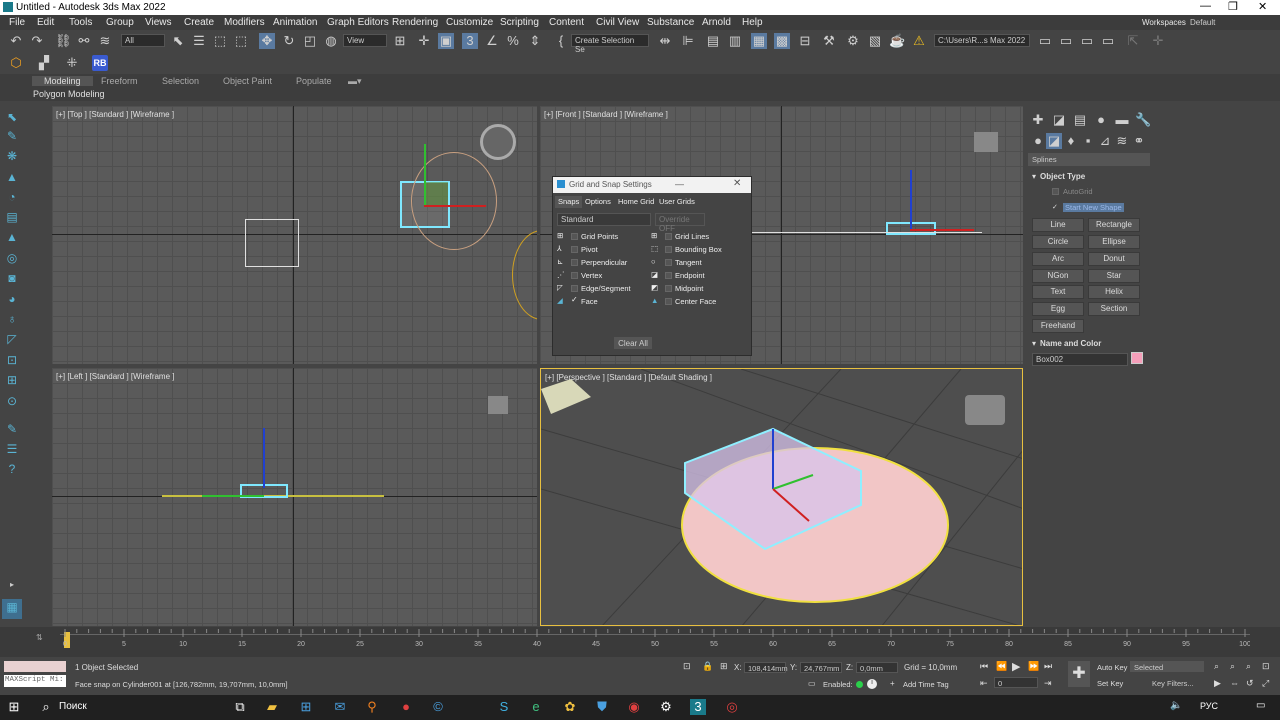 The height and width of the screenshot is (720, 1280). I want to click on chrome-icon: ◎, so click(732, 707).